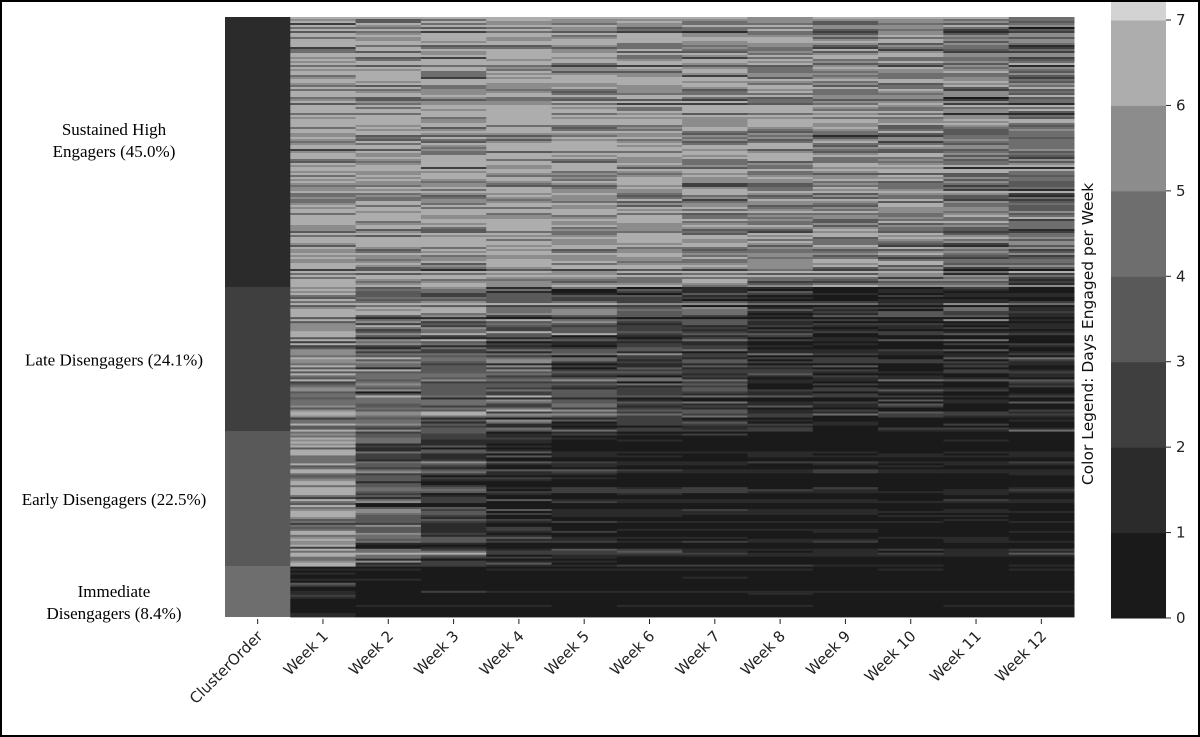 The width and height of the screenshot is (1200, 737). I want to click on x-tick-label: Week 10, so click(890, 656).